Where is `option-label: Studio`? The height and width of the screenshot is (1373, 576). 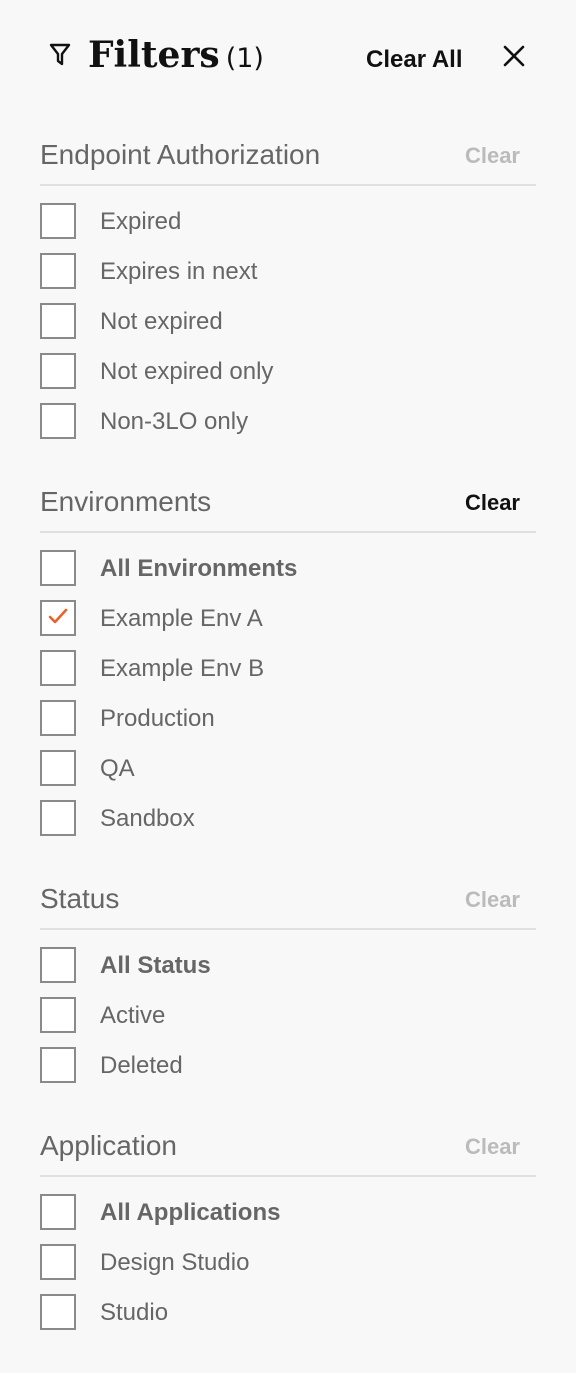 option-label: Studio is located at coordinates (134, 1313).